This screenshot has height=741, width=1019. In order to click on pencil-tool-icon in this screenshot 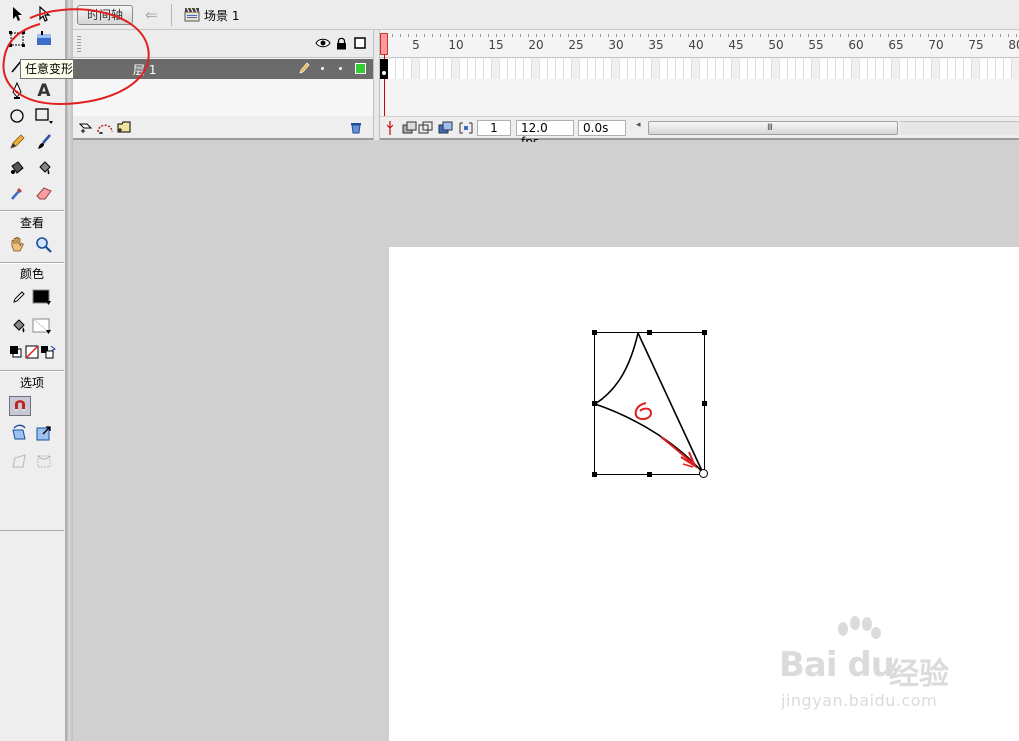, I will do `click(17, 142)`.